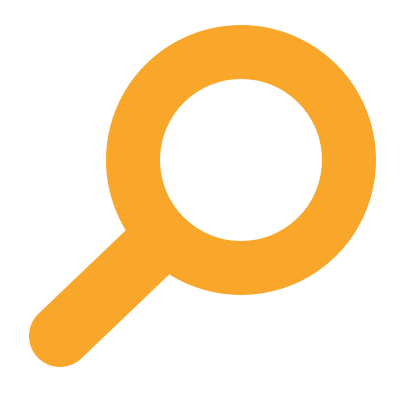 This screenshot has width=400, height=400. I want to click on magnifier-handle, so click(105, 293).